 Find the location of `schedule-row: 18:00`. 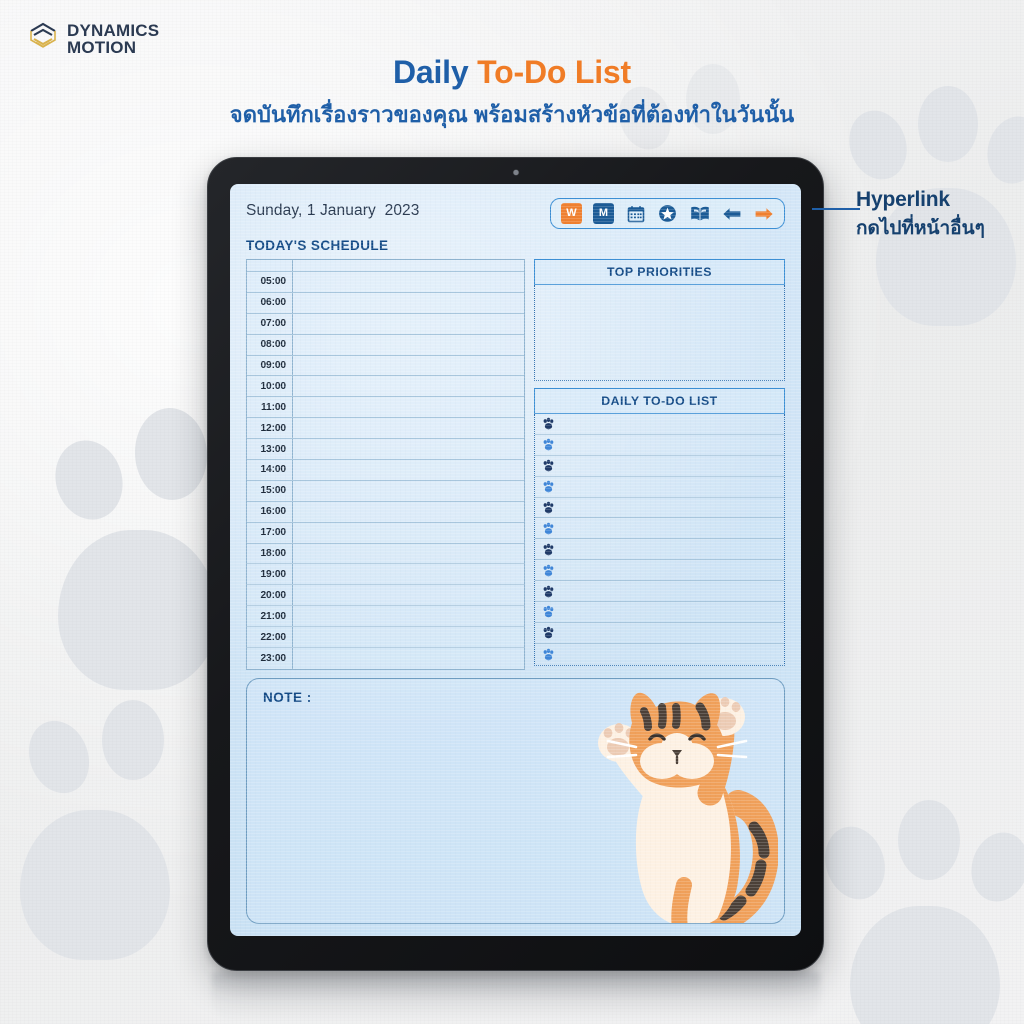

schedule-row: 18:00 is located at coordinates (385, 554).